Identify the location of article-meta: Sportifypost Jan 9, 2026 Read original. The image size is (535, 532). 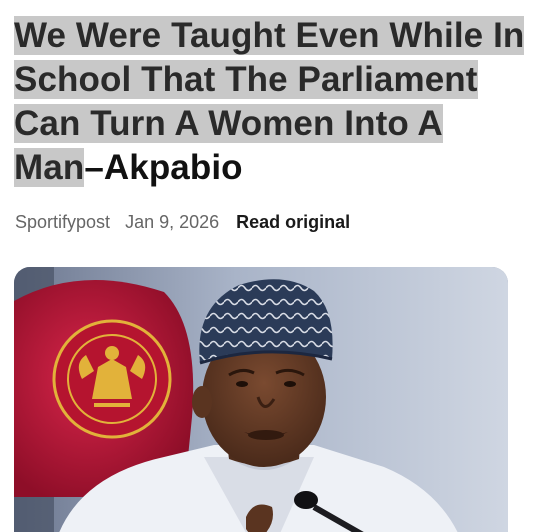
(182, 222).